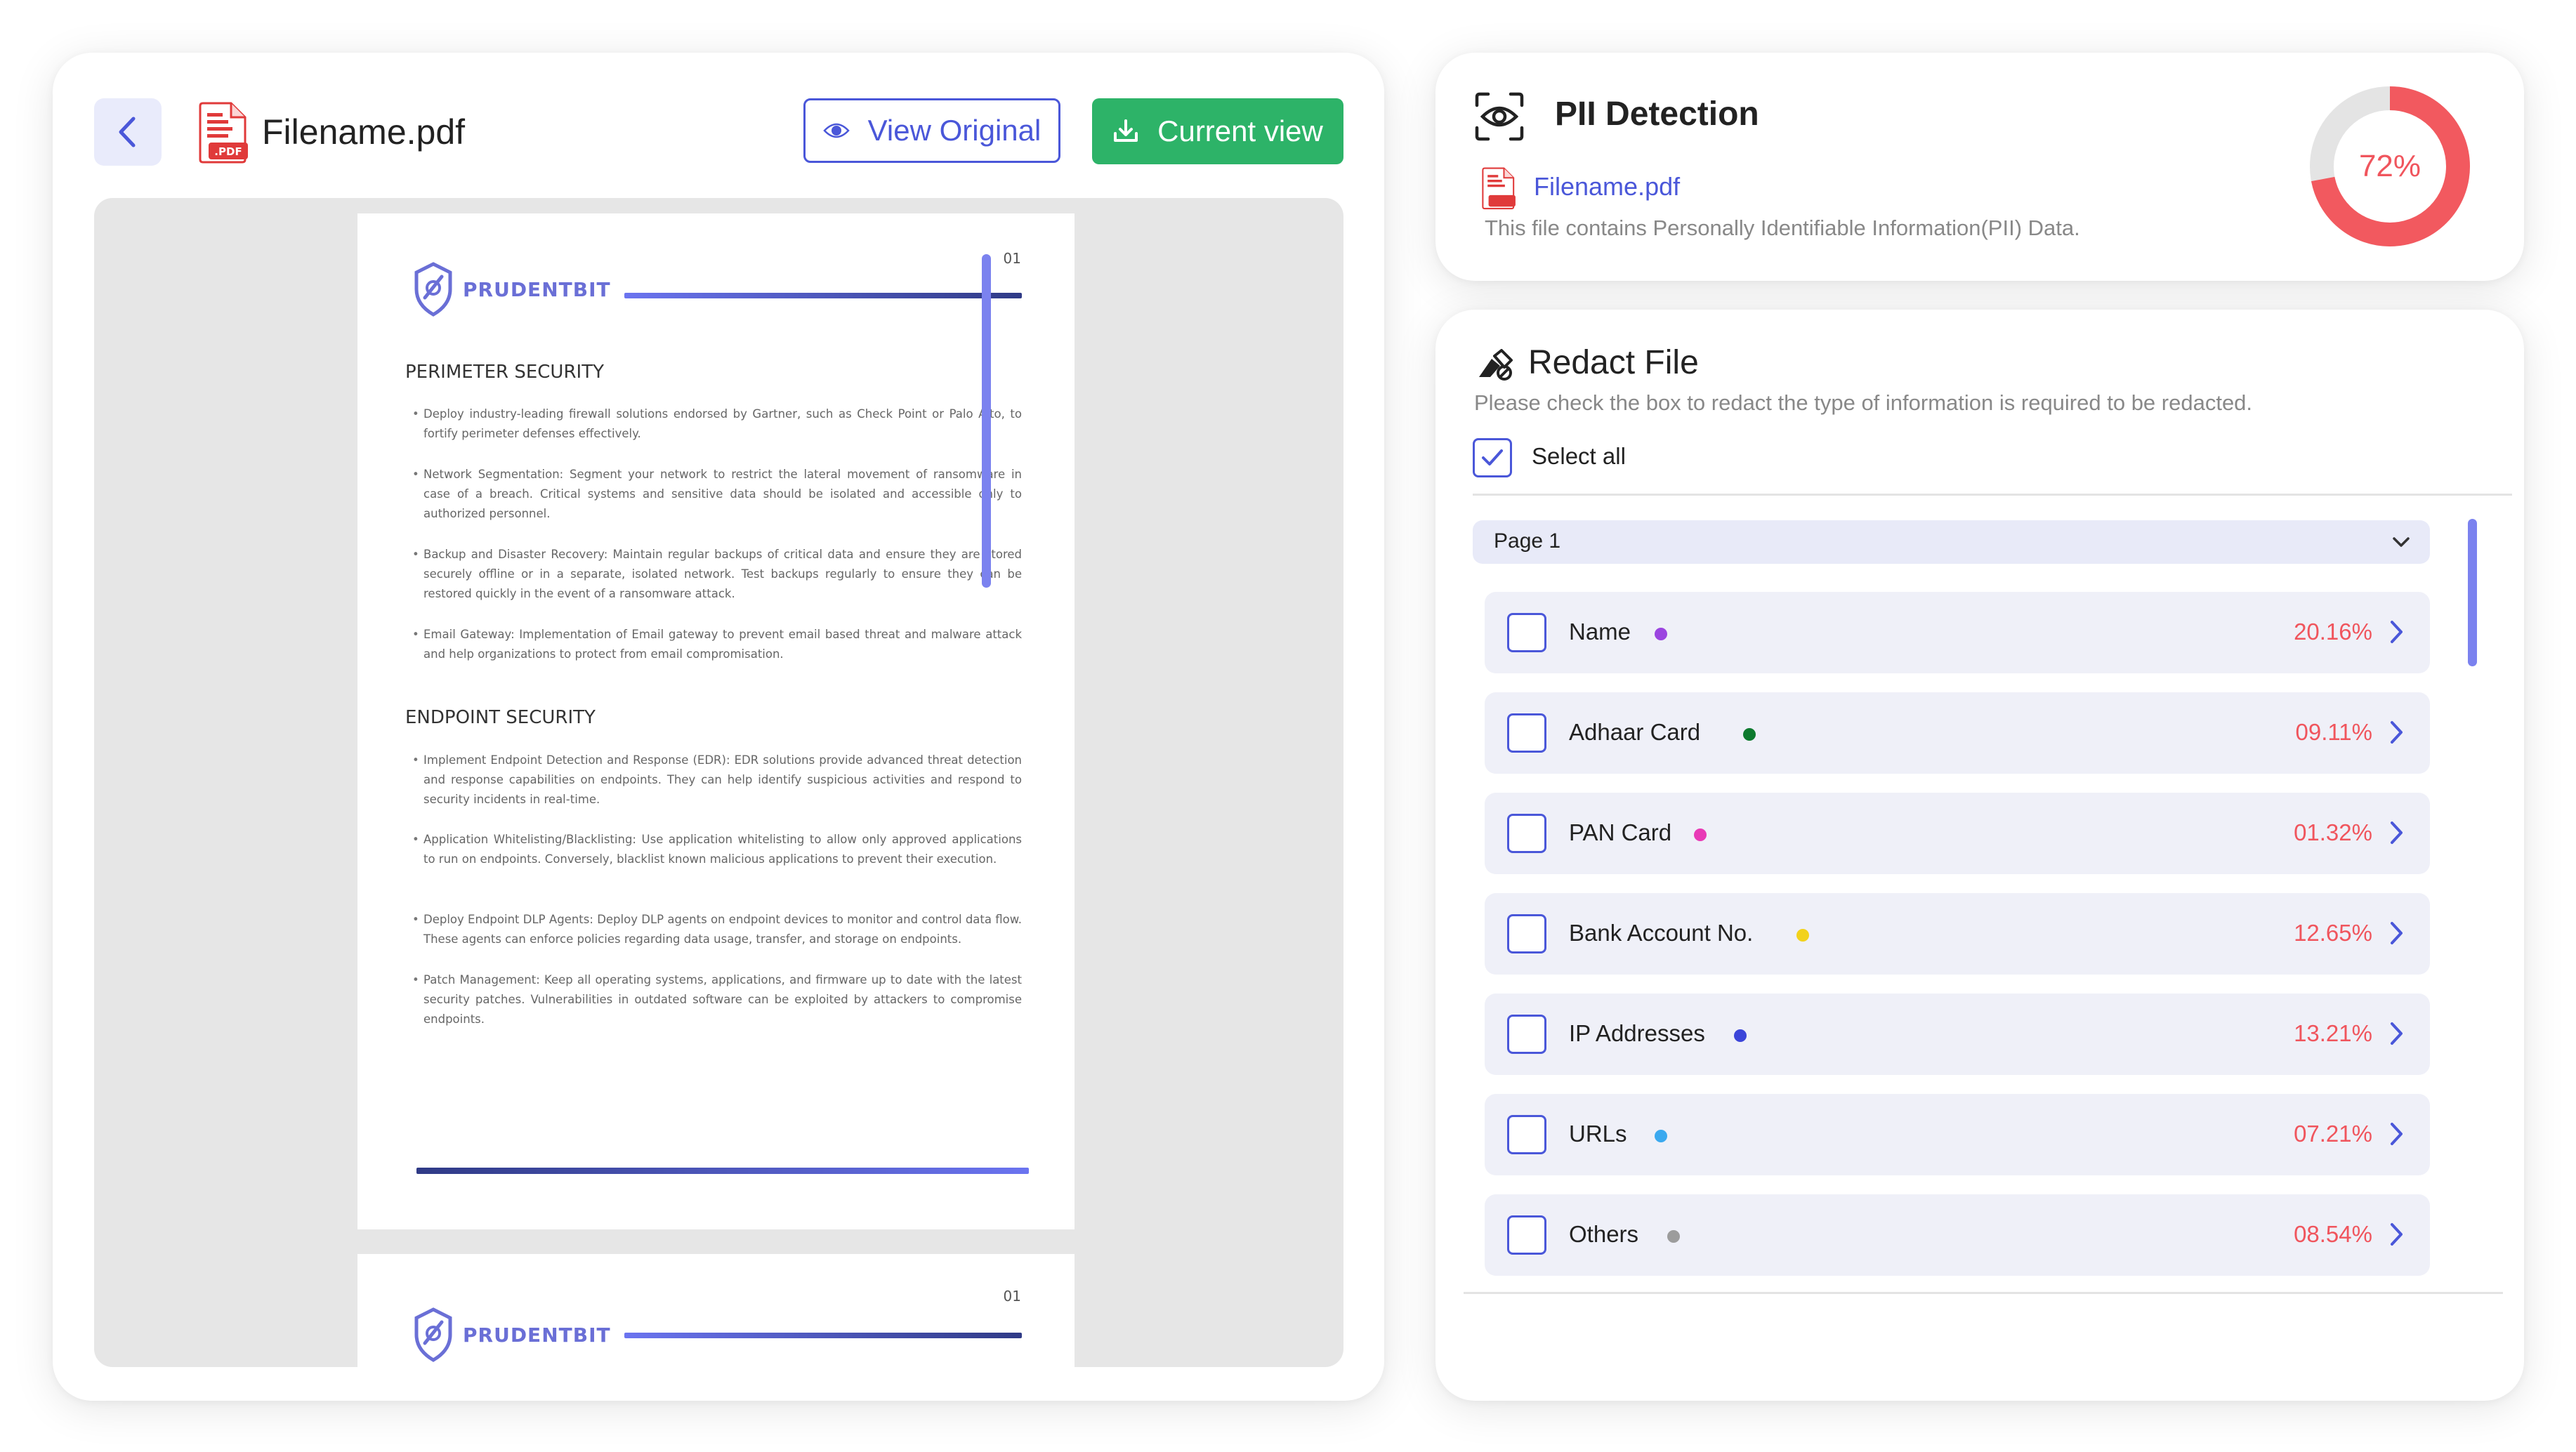  Describe the element at coordinates (2401, 542) in the screenshot. I see `chevron-down-icon` at that location.